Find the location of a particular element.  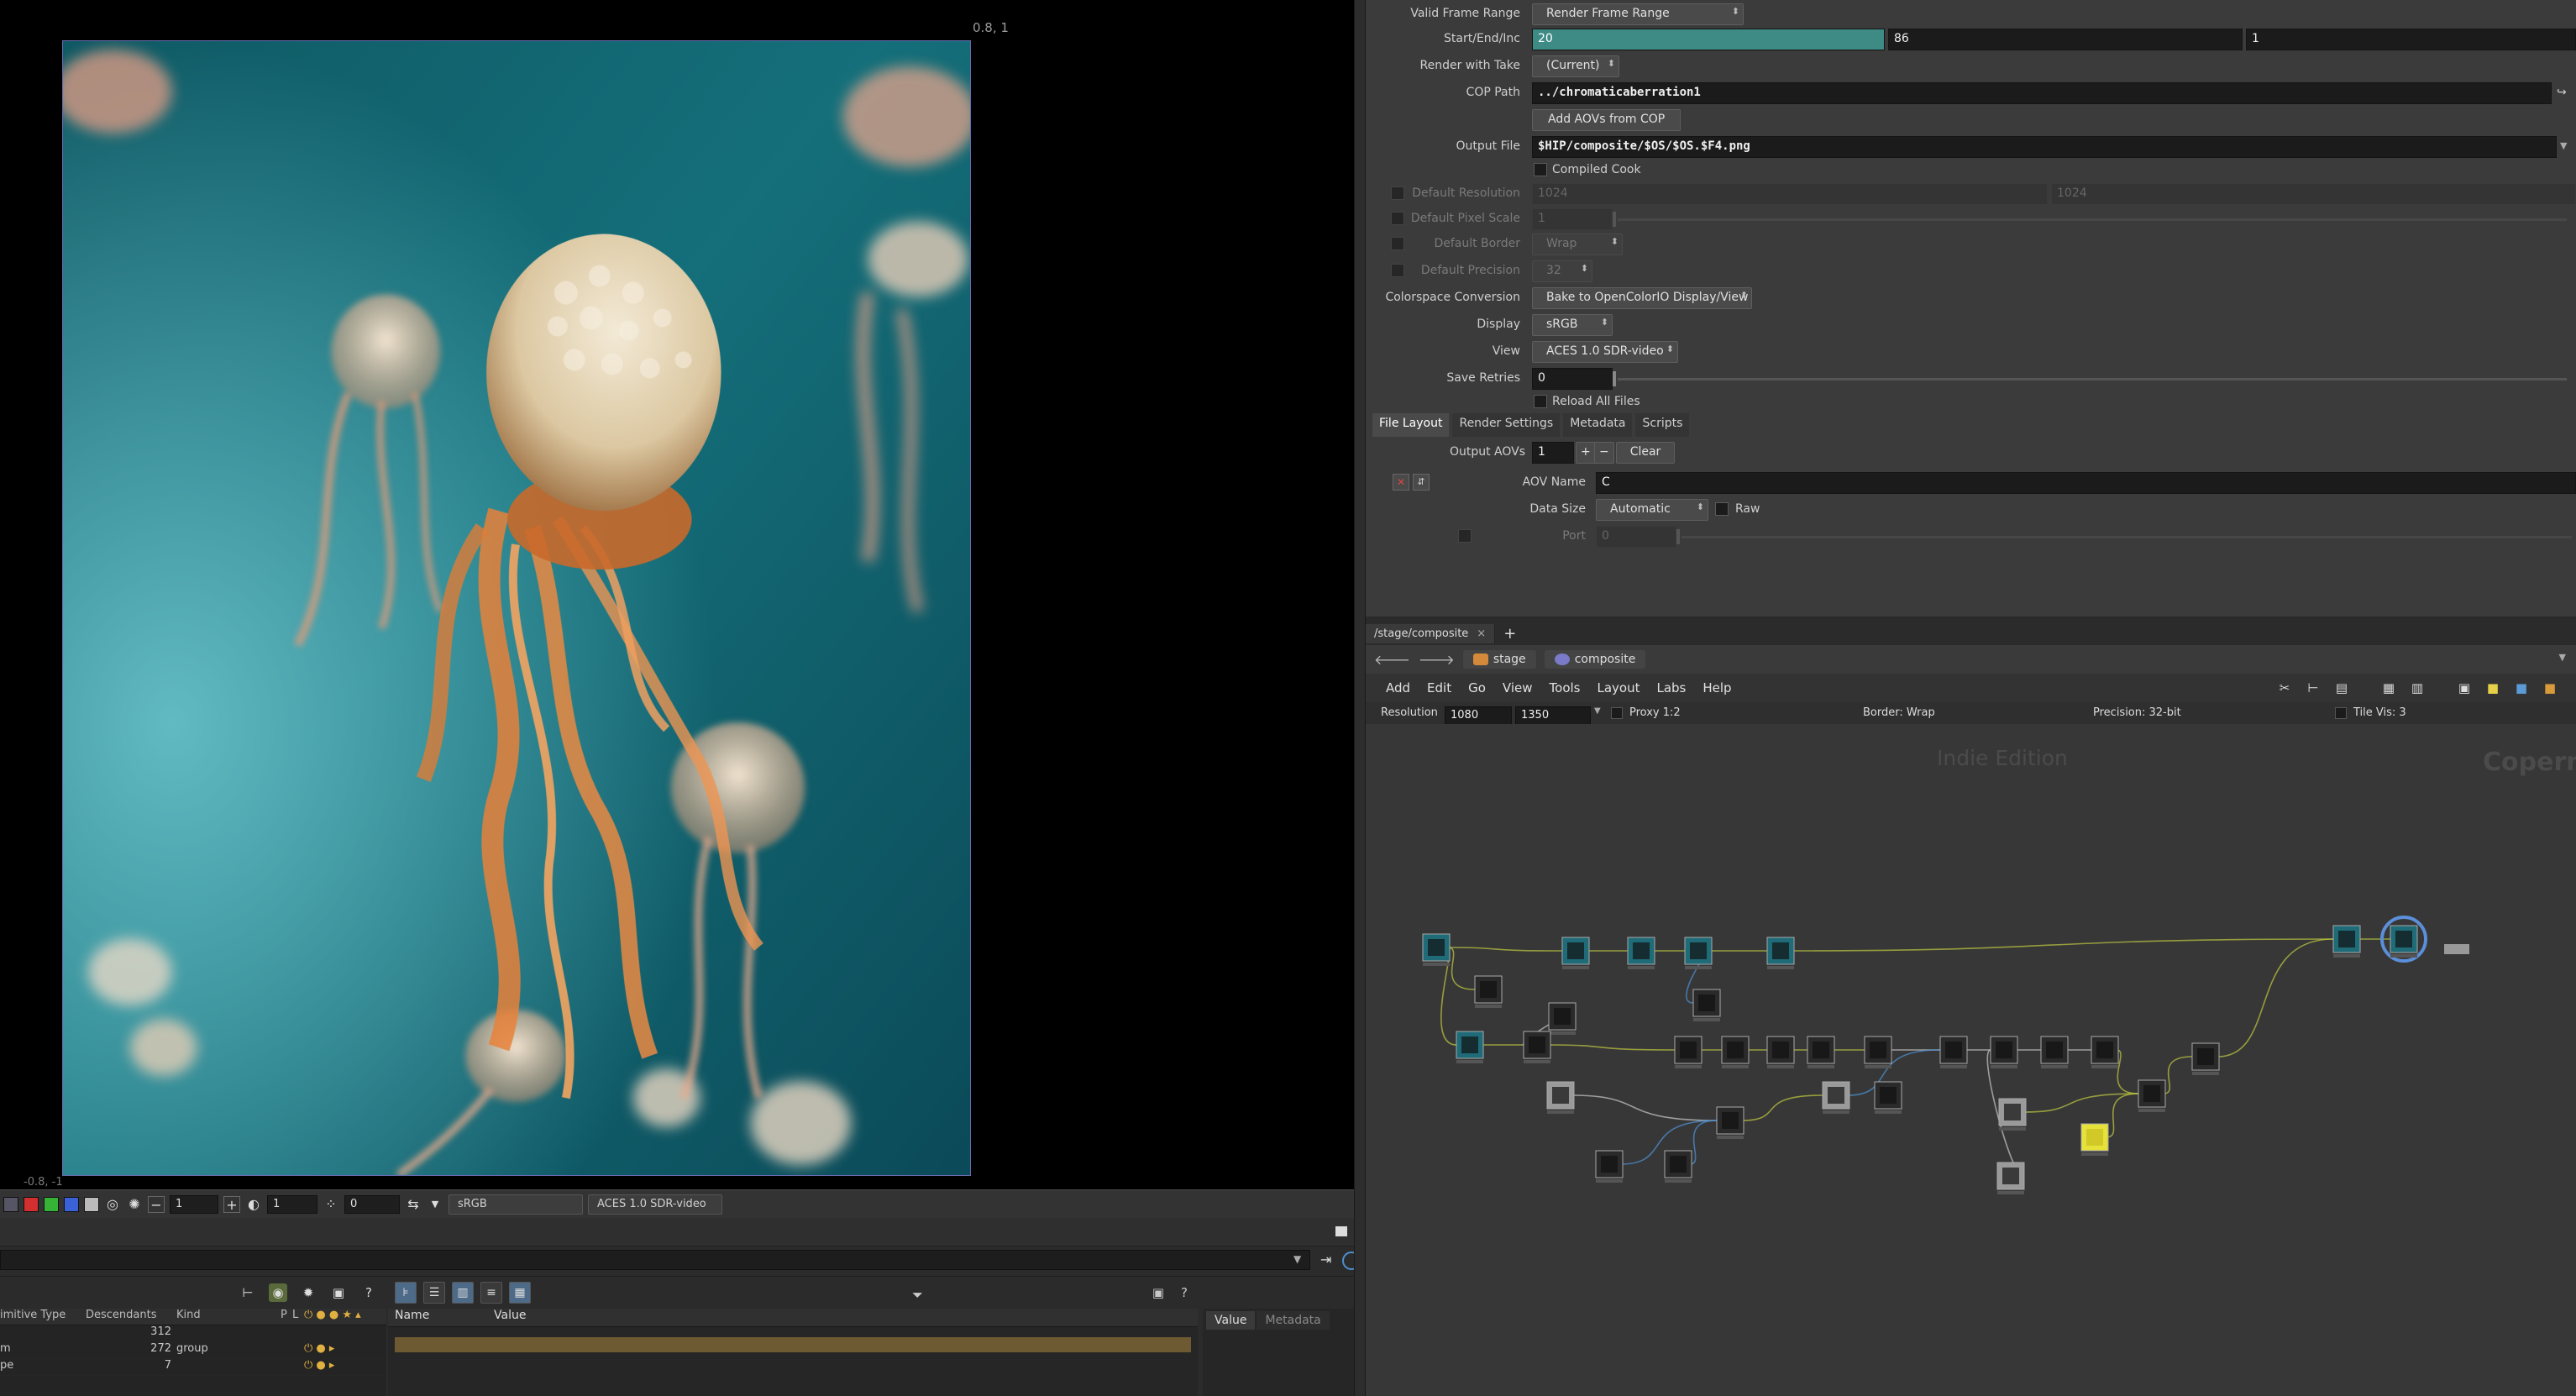

tree-icon: ⊢ is located at coordinates (2313, 688).